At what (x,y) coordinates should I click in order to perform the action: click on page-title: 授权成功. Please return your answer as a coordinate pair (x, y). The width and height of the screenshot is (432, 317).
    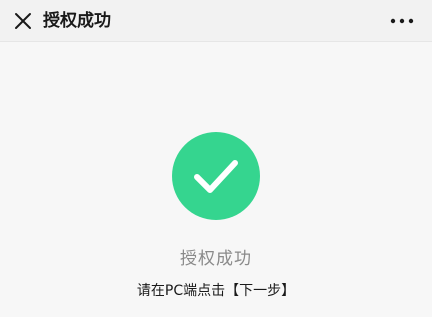
    Looking at the image, I should click on (77, 21).